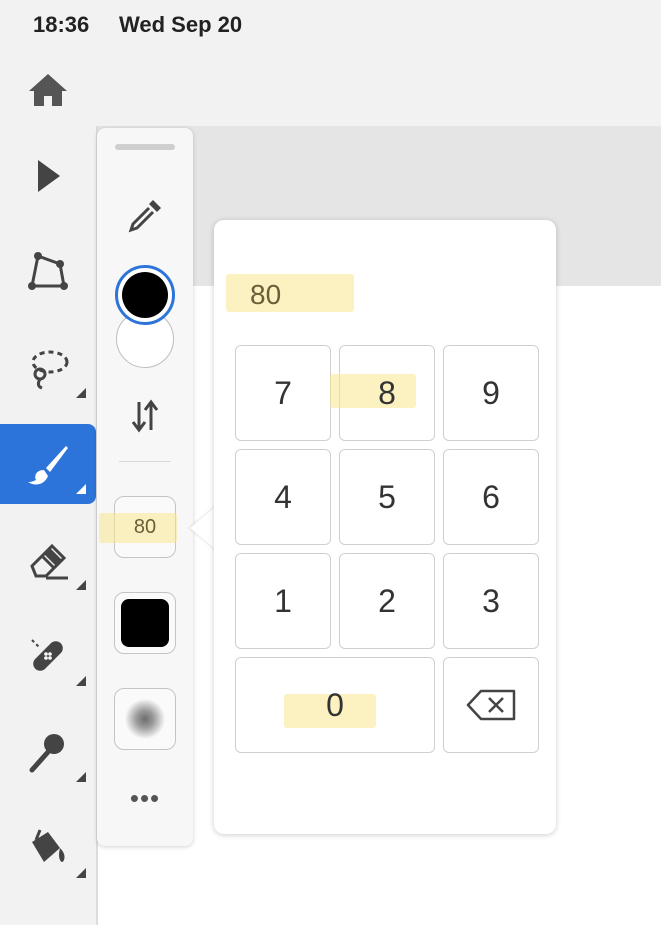  I want to click on status-time: 18:36, so click(61, 24).